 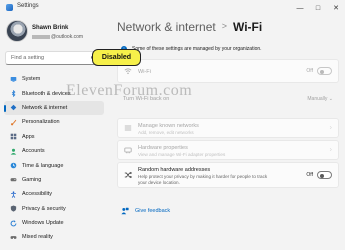 I want to click on shuffle-icon, so click(x=128, y=175).